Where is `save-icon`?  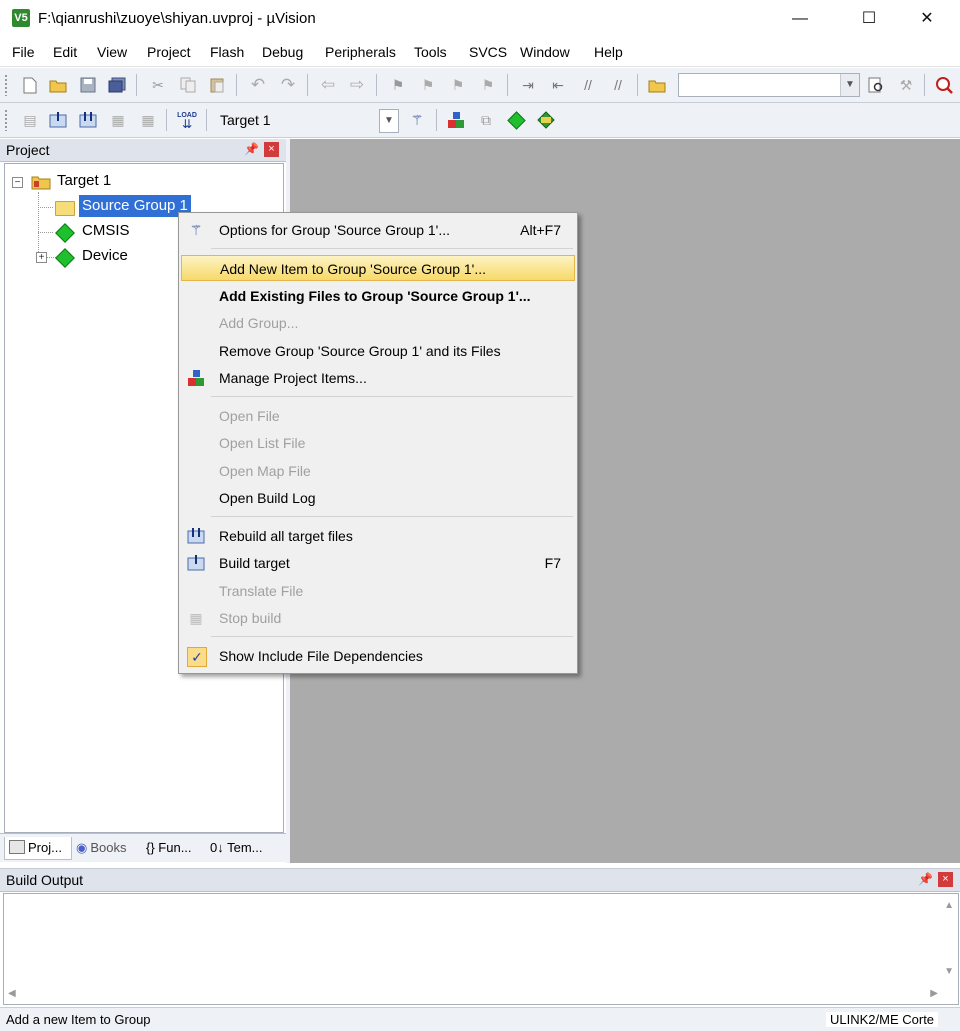
save-icon is located at coordinates (88, 85).